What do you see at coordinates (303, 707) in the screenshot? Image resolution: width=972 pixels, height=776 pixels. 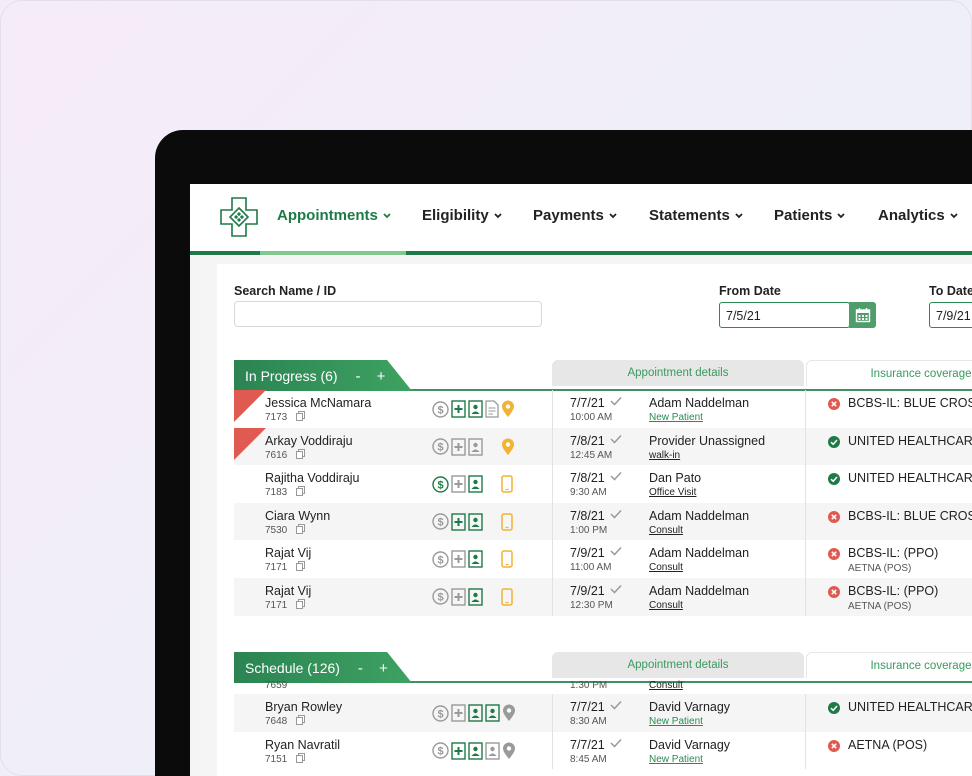 I see `patient-name: Bryan Rowley` at bounding box center [303, 707].